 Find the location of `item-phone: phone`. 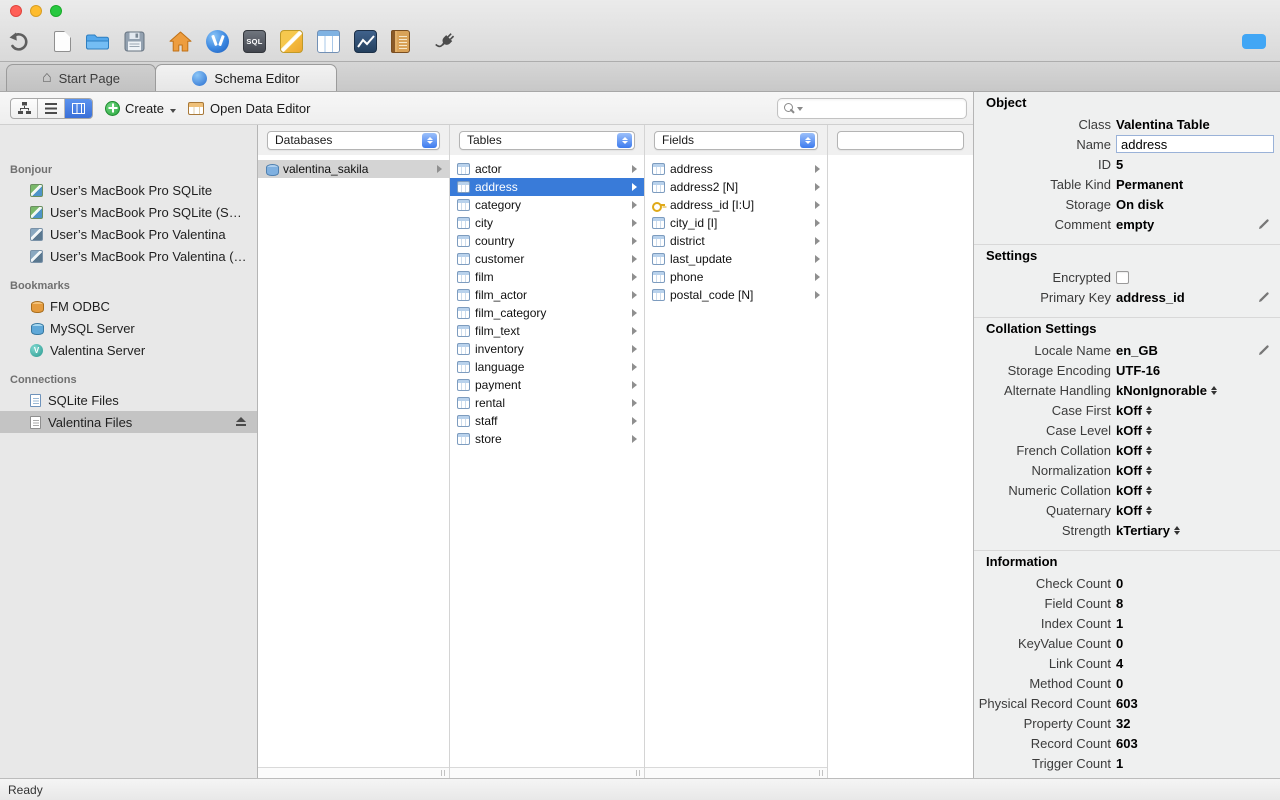

item-phone: phone is located at coordinates (736, 277).